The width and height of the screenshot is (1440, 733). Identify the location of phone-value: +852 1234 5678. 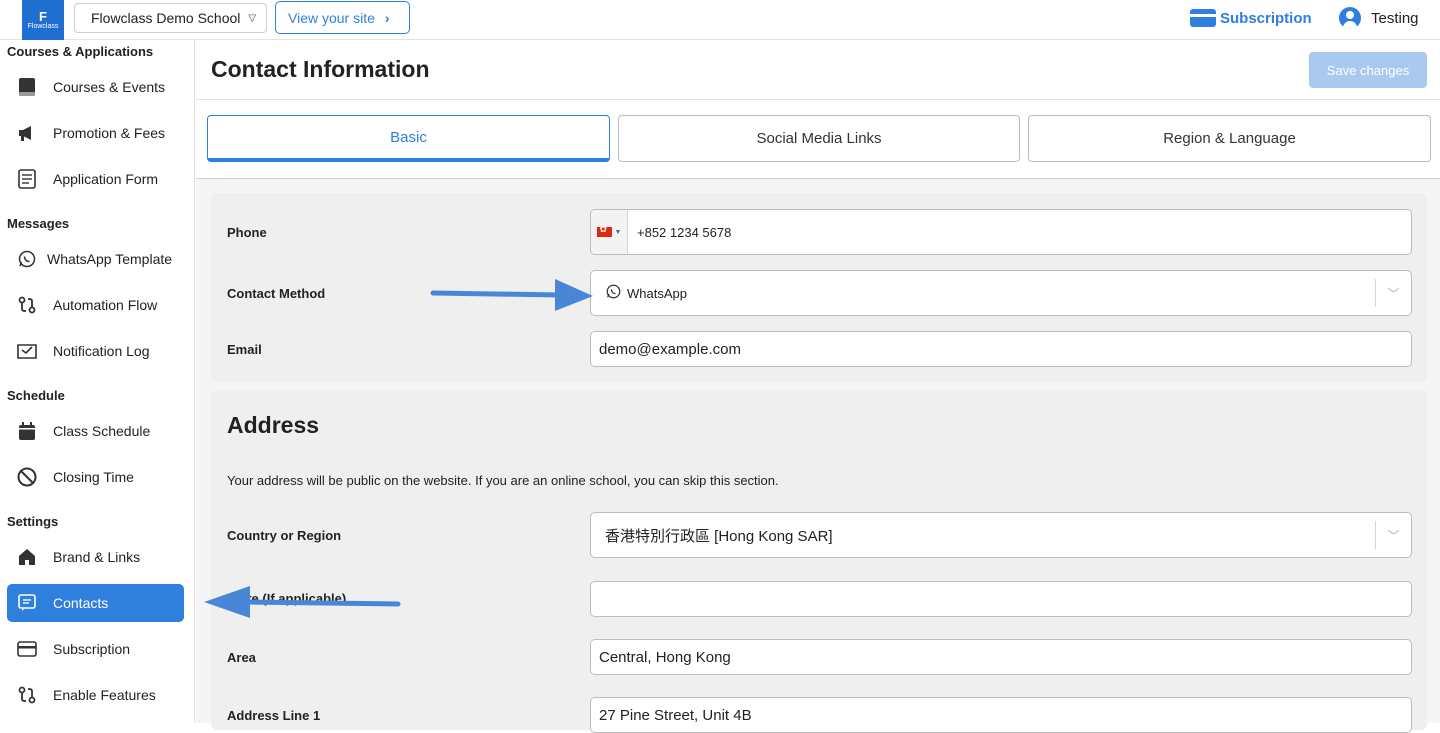
(684, 232).